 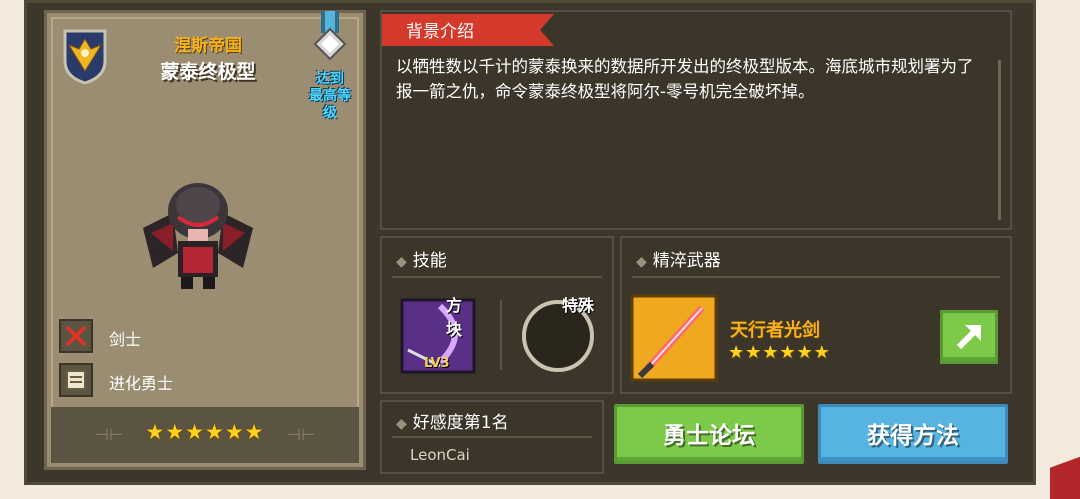 I want to click on lightsaber-icon, so click(x=674, y=338).